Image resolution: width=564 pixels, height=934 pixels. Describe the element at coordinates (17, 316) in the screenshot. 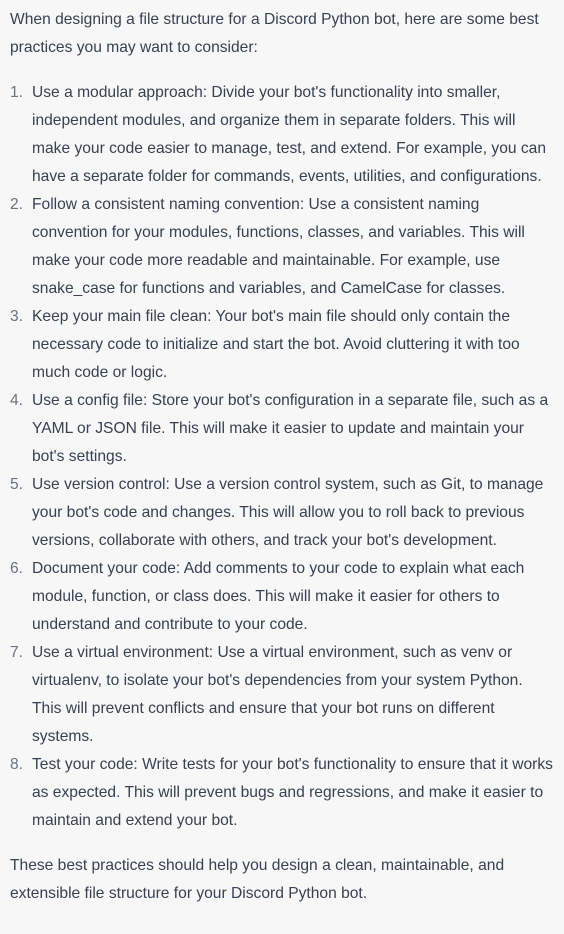

I see `item-number: 3.` at that location.